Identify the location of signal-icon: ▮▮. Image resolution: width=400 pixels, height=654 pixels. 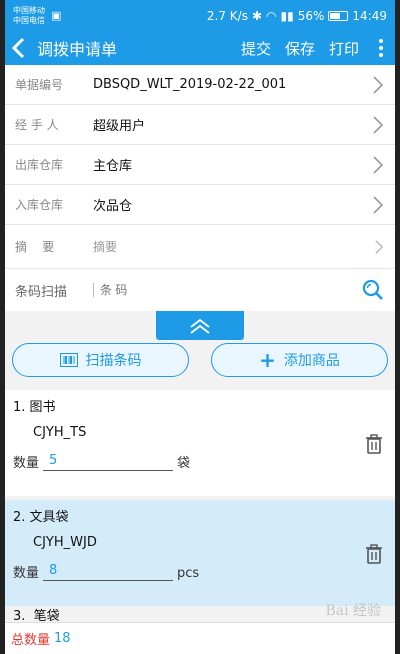
(287, 15).